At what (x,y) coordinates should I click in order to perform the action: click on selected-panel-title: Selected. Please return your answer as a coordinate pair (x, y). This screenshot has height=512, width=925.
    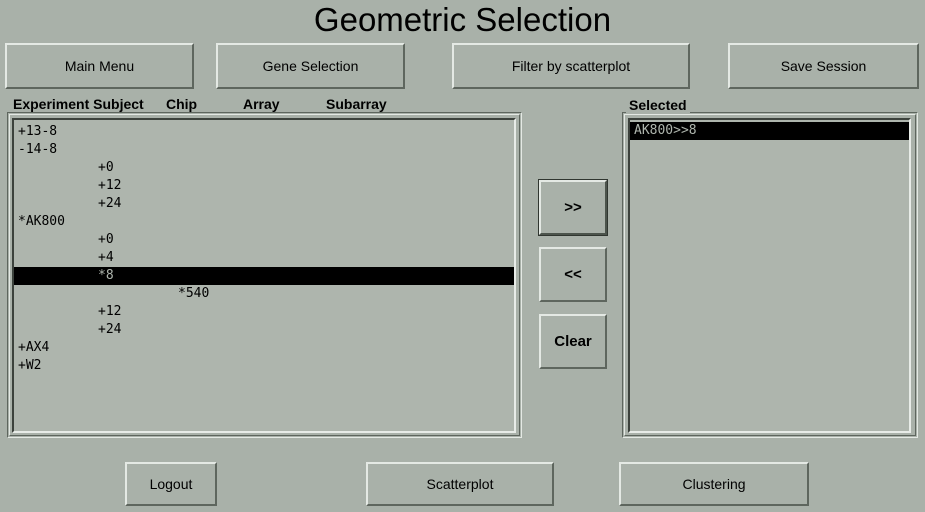
    Looking at the image, I should click on (658, 105).